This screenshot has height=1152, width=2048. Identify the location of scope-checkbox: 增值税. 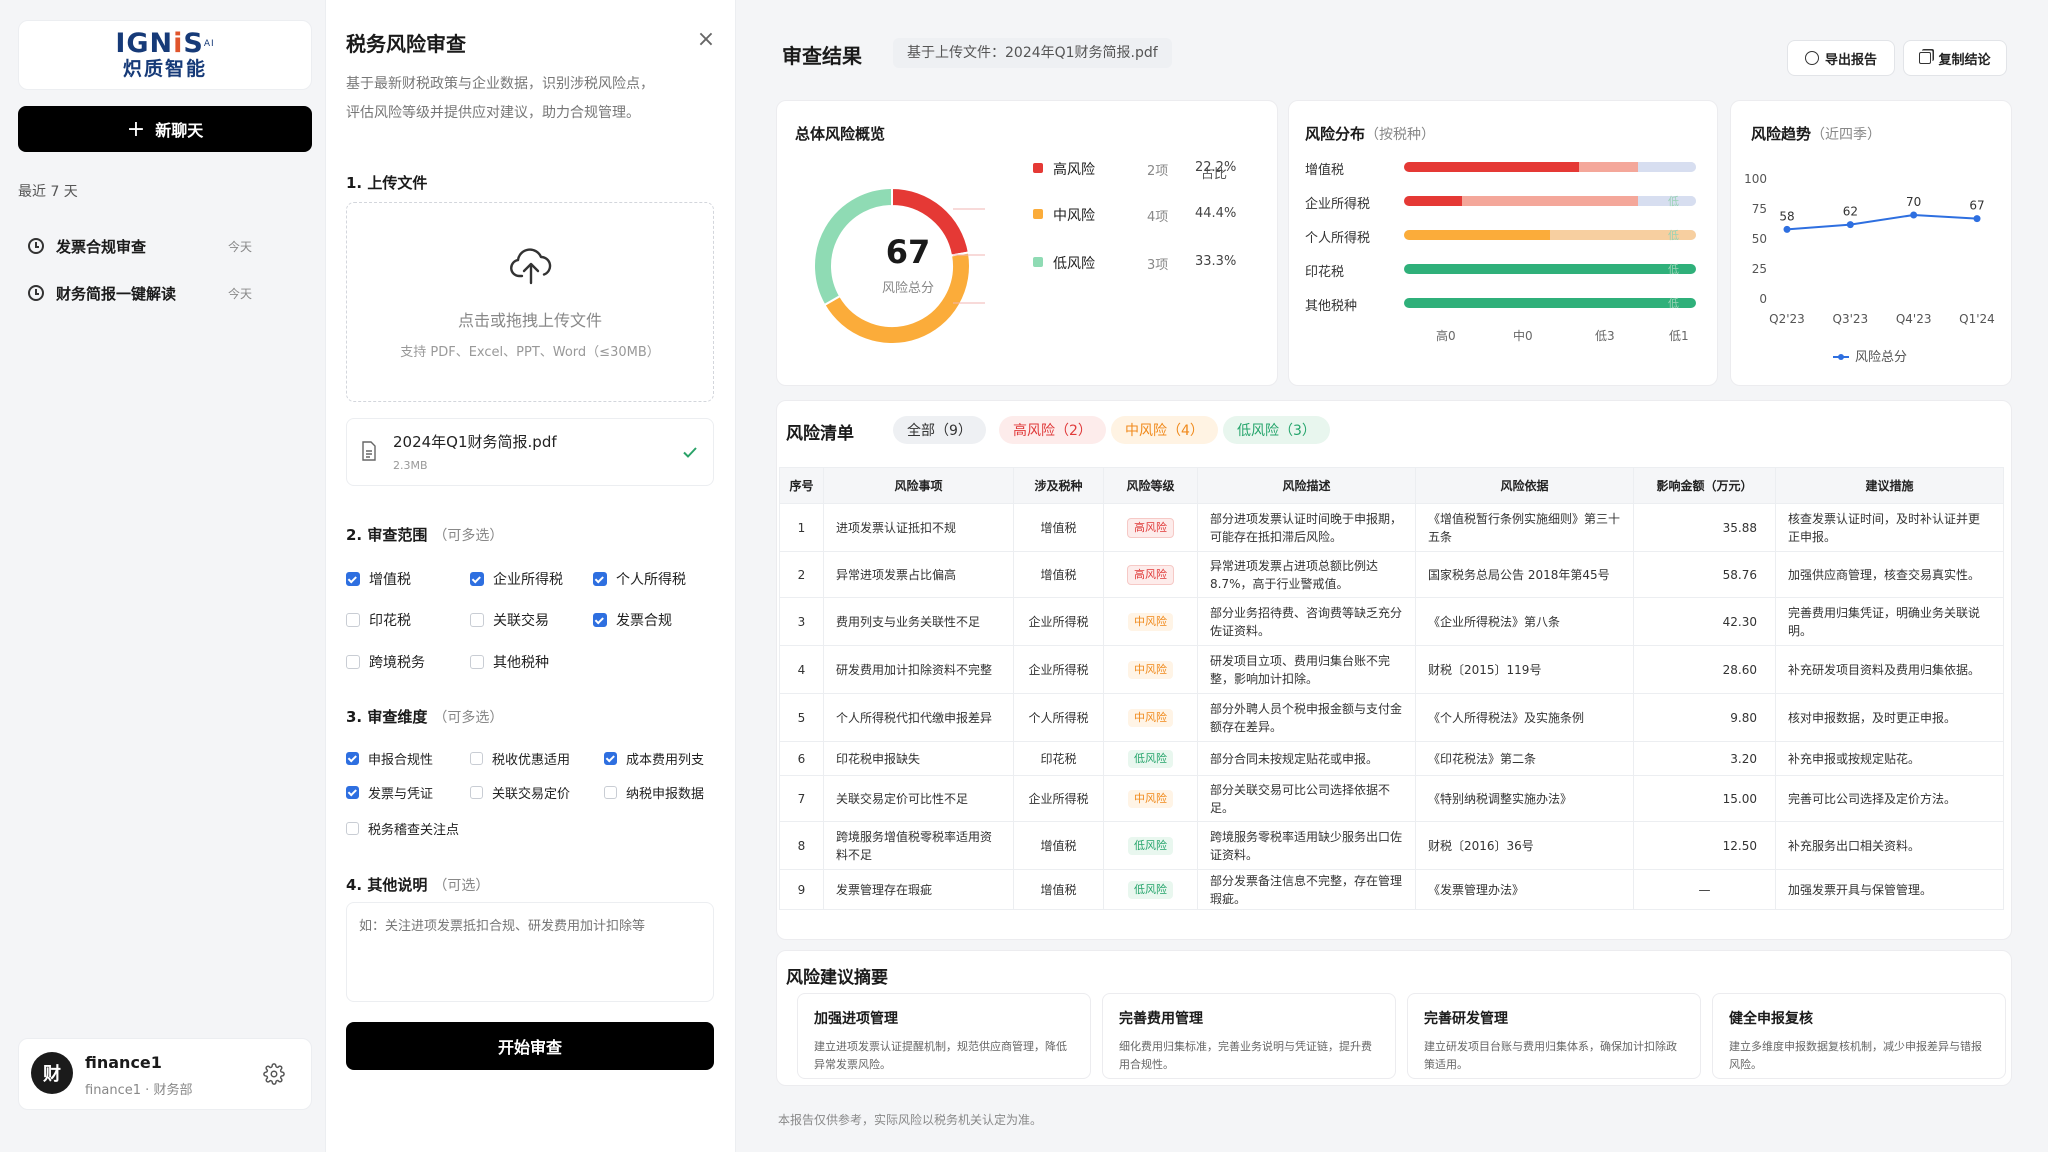
(378, 579).